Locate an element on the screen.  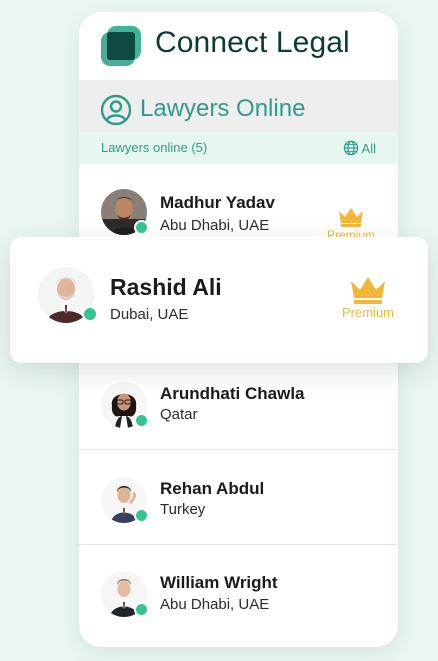
lawyer-location: Dubai, UAE is located at coordinates (149, 314).